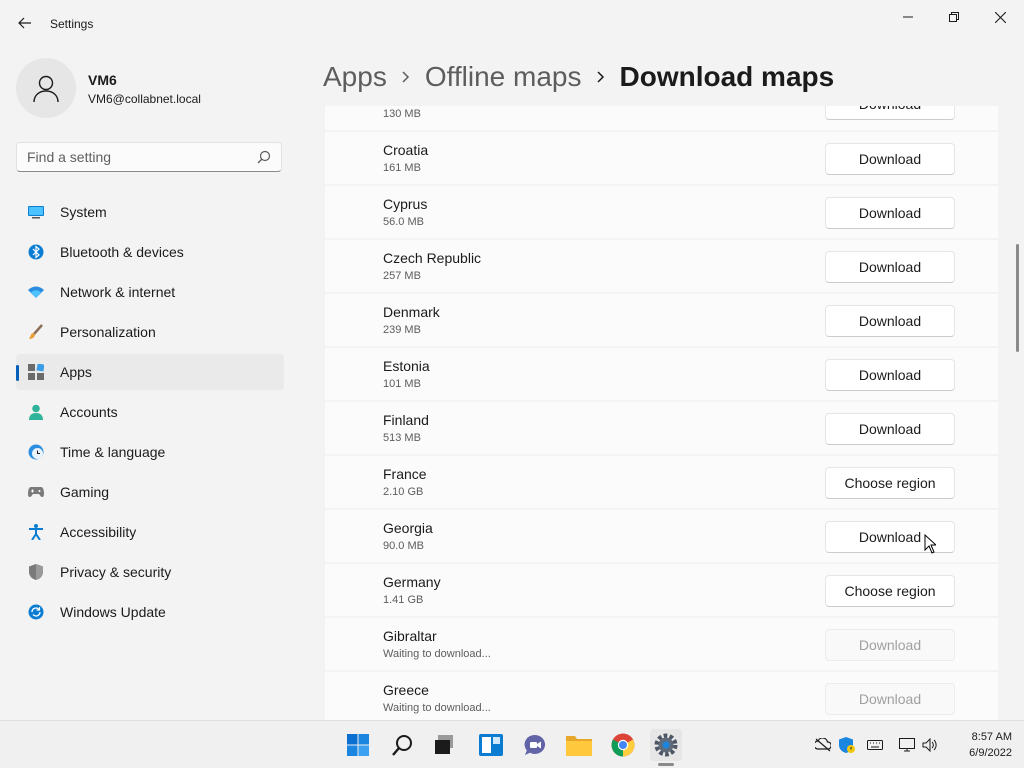  I want to click on taskbar: 8:57 AM 6/9/2022, so click(512, 744).